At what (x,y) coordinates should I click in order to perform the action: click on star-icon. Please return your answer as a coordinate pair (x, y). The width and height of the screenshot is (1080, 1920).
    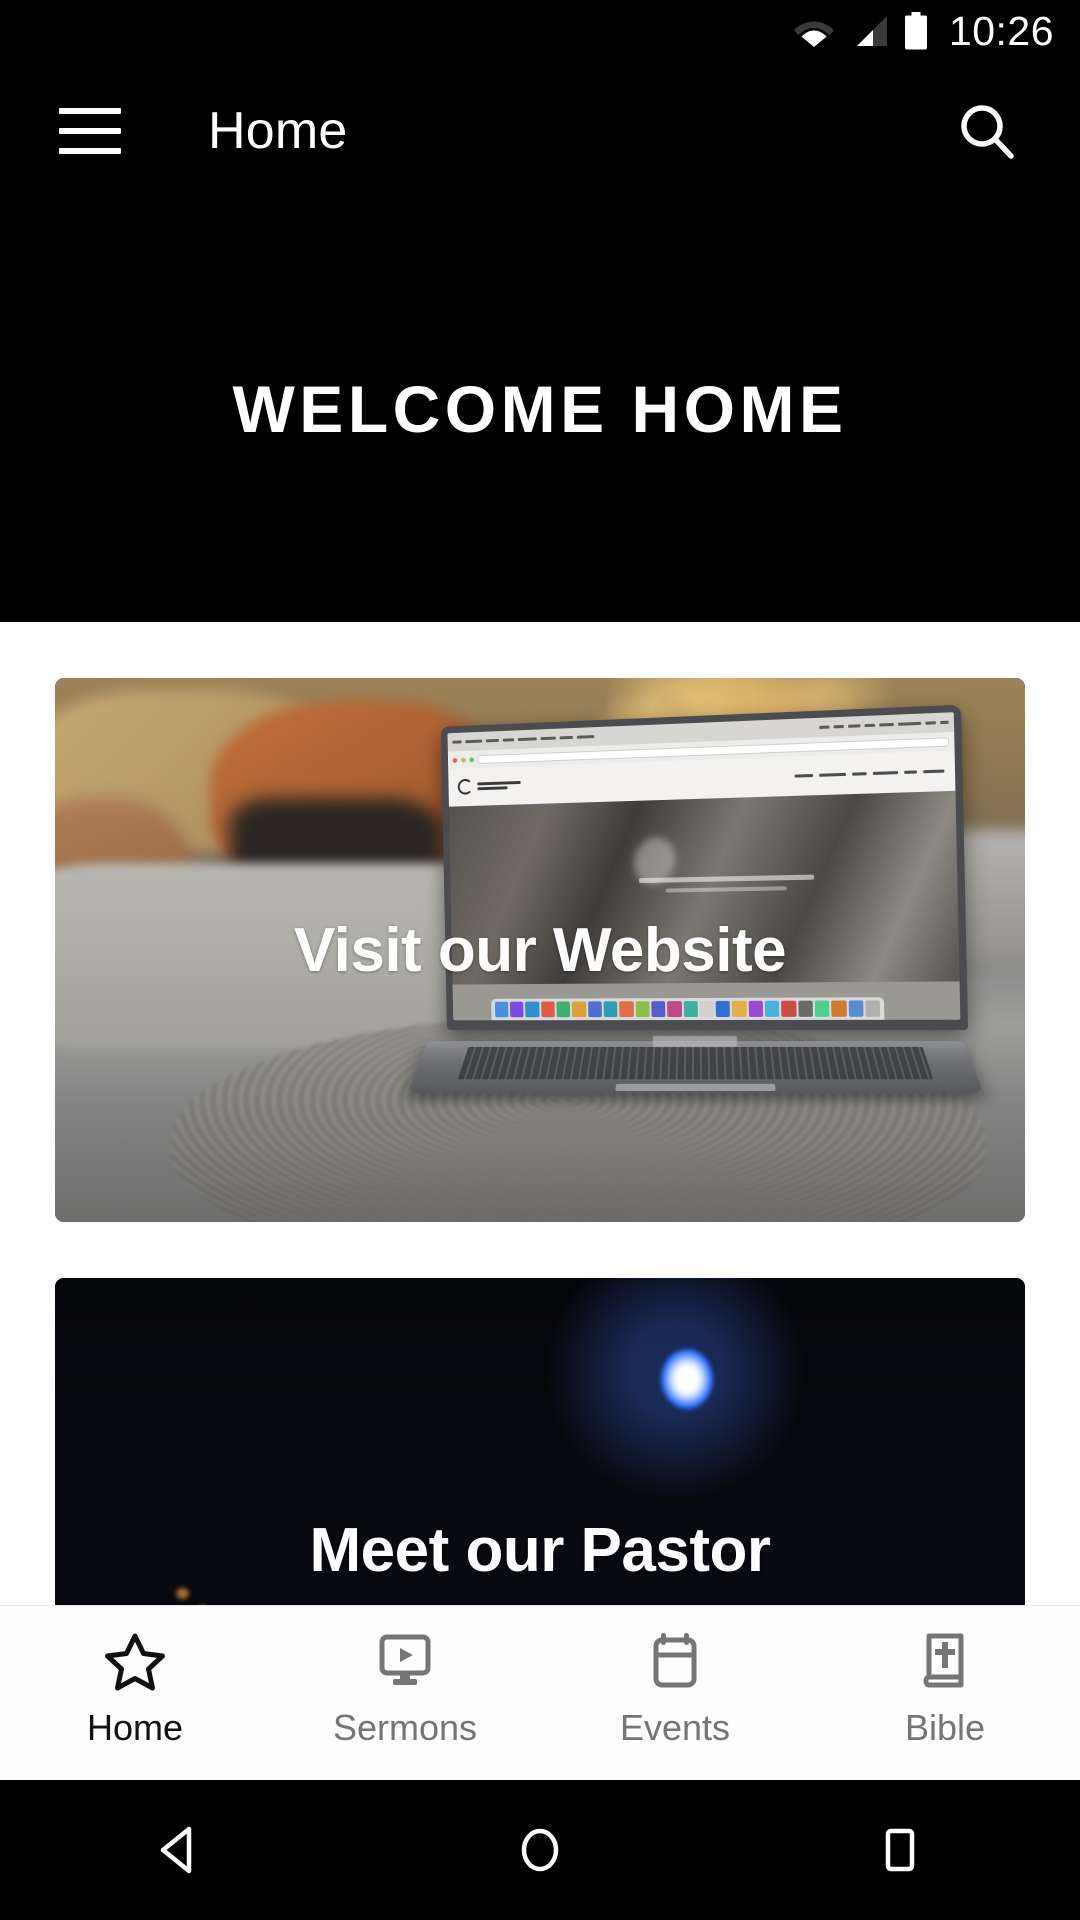
    Looking at the image, I should click on (135, 1663).